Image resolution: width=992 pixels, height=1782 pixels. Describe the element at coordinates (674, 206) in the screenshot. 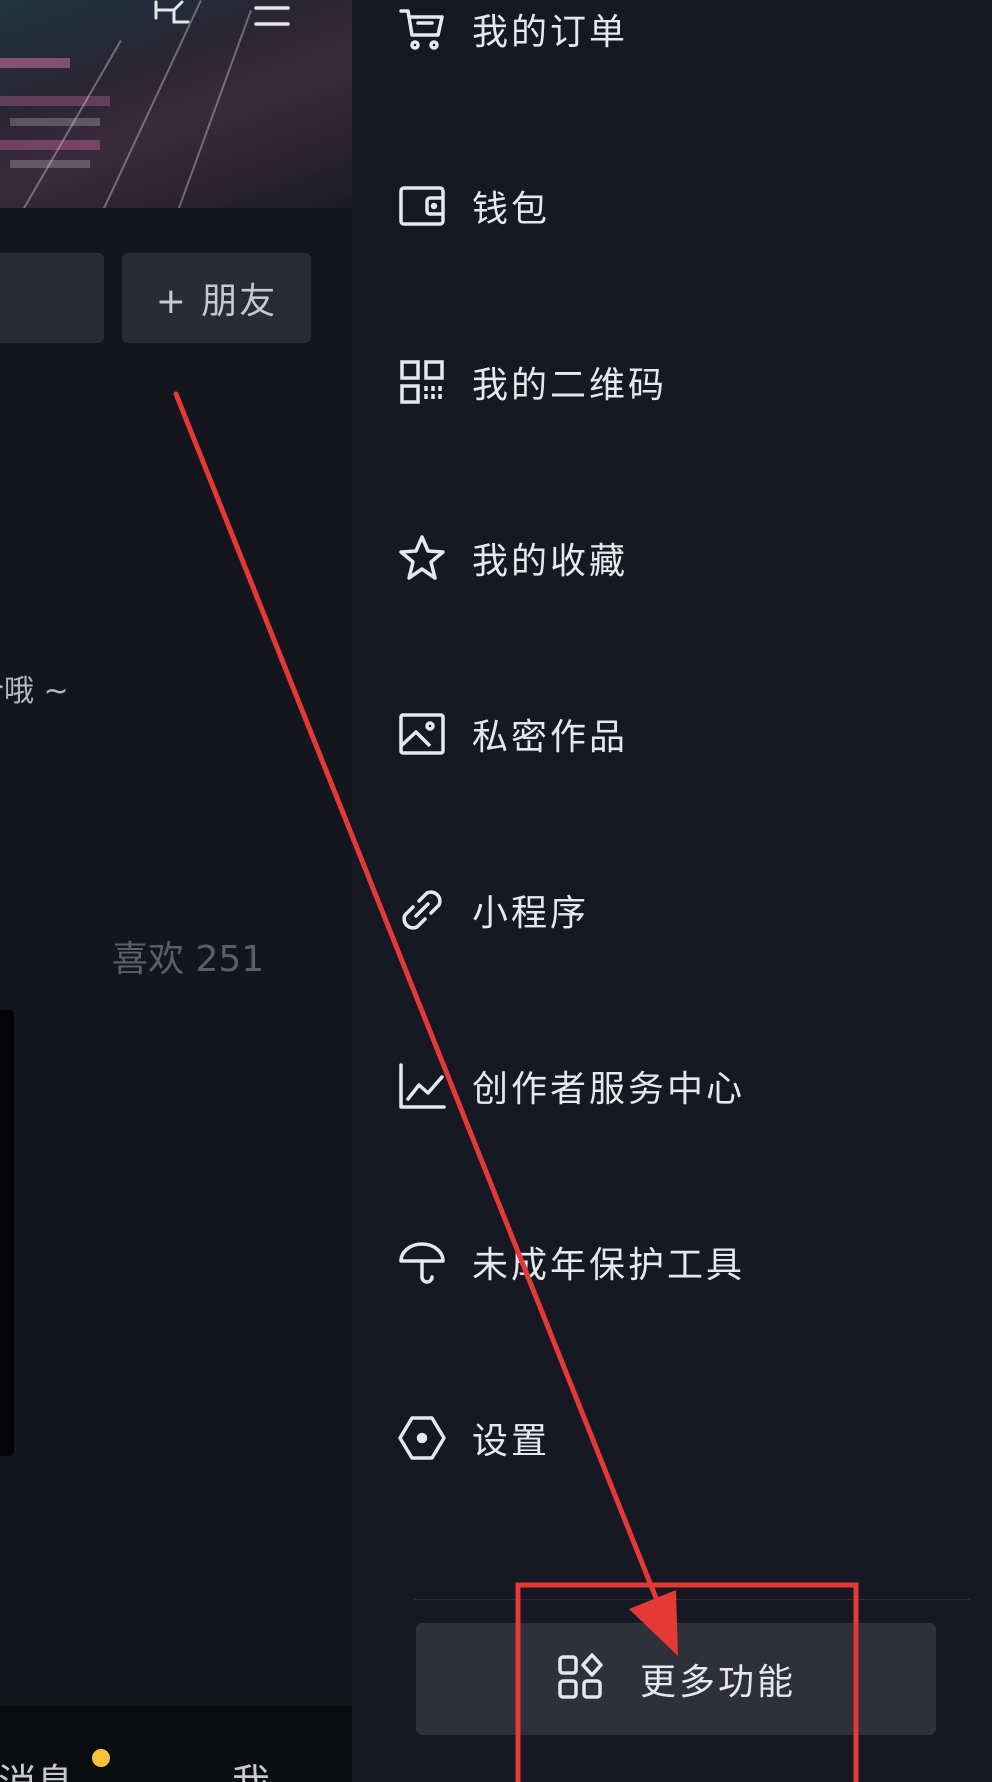

I see `menu-item-wallet: 钱包` at that location.